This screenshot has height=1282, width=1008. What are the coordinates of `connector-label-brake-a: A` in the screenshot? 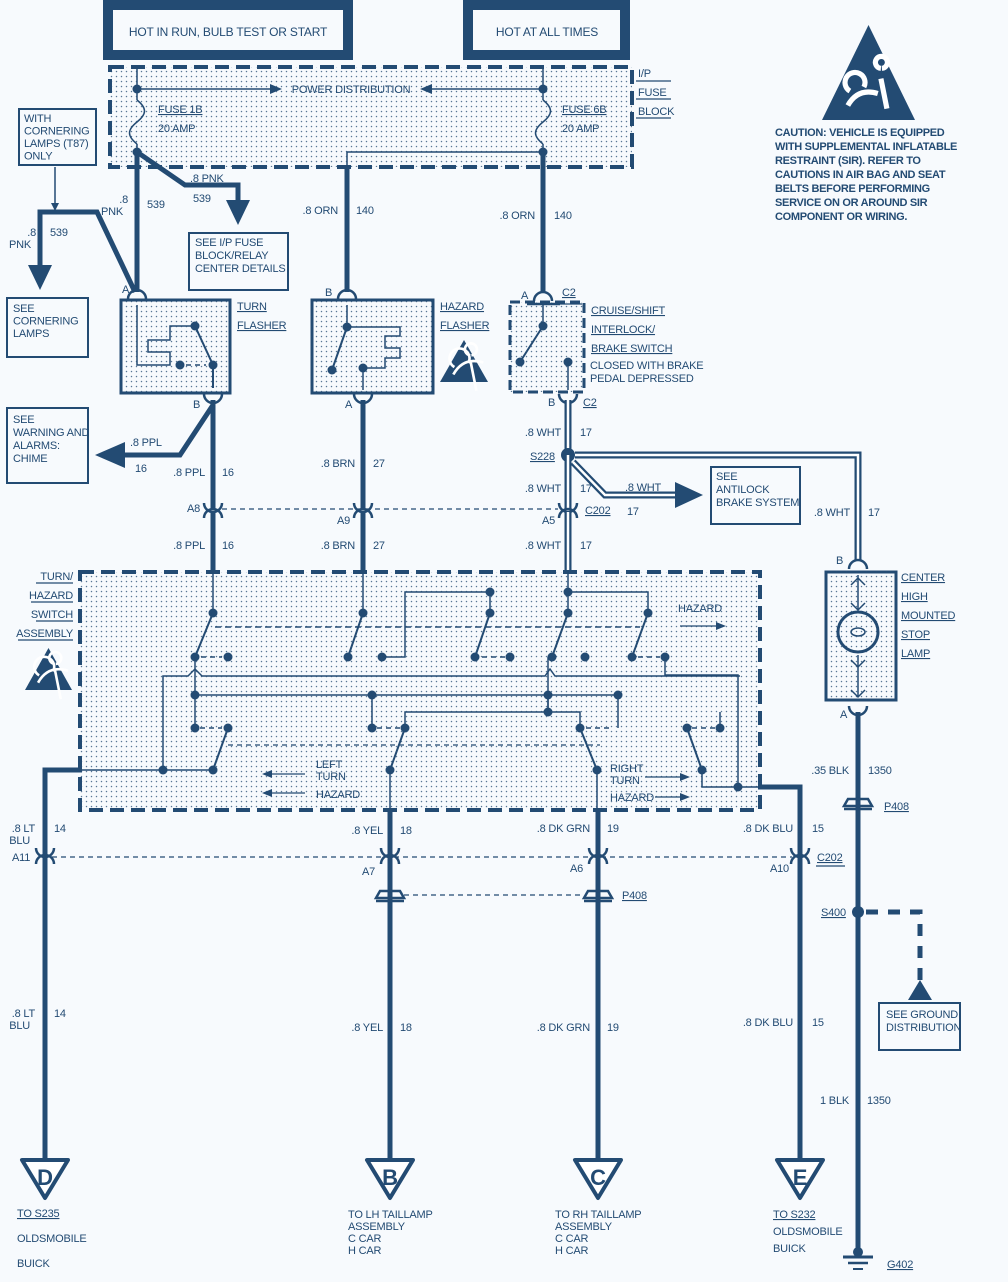 It's located at (525, 296).